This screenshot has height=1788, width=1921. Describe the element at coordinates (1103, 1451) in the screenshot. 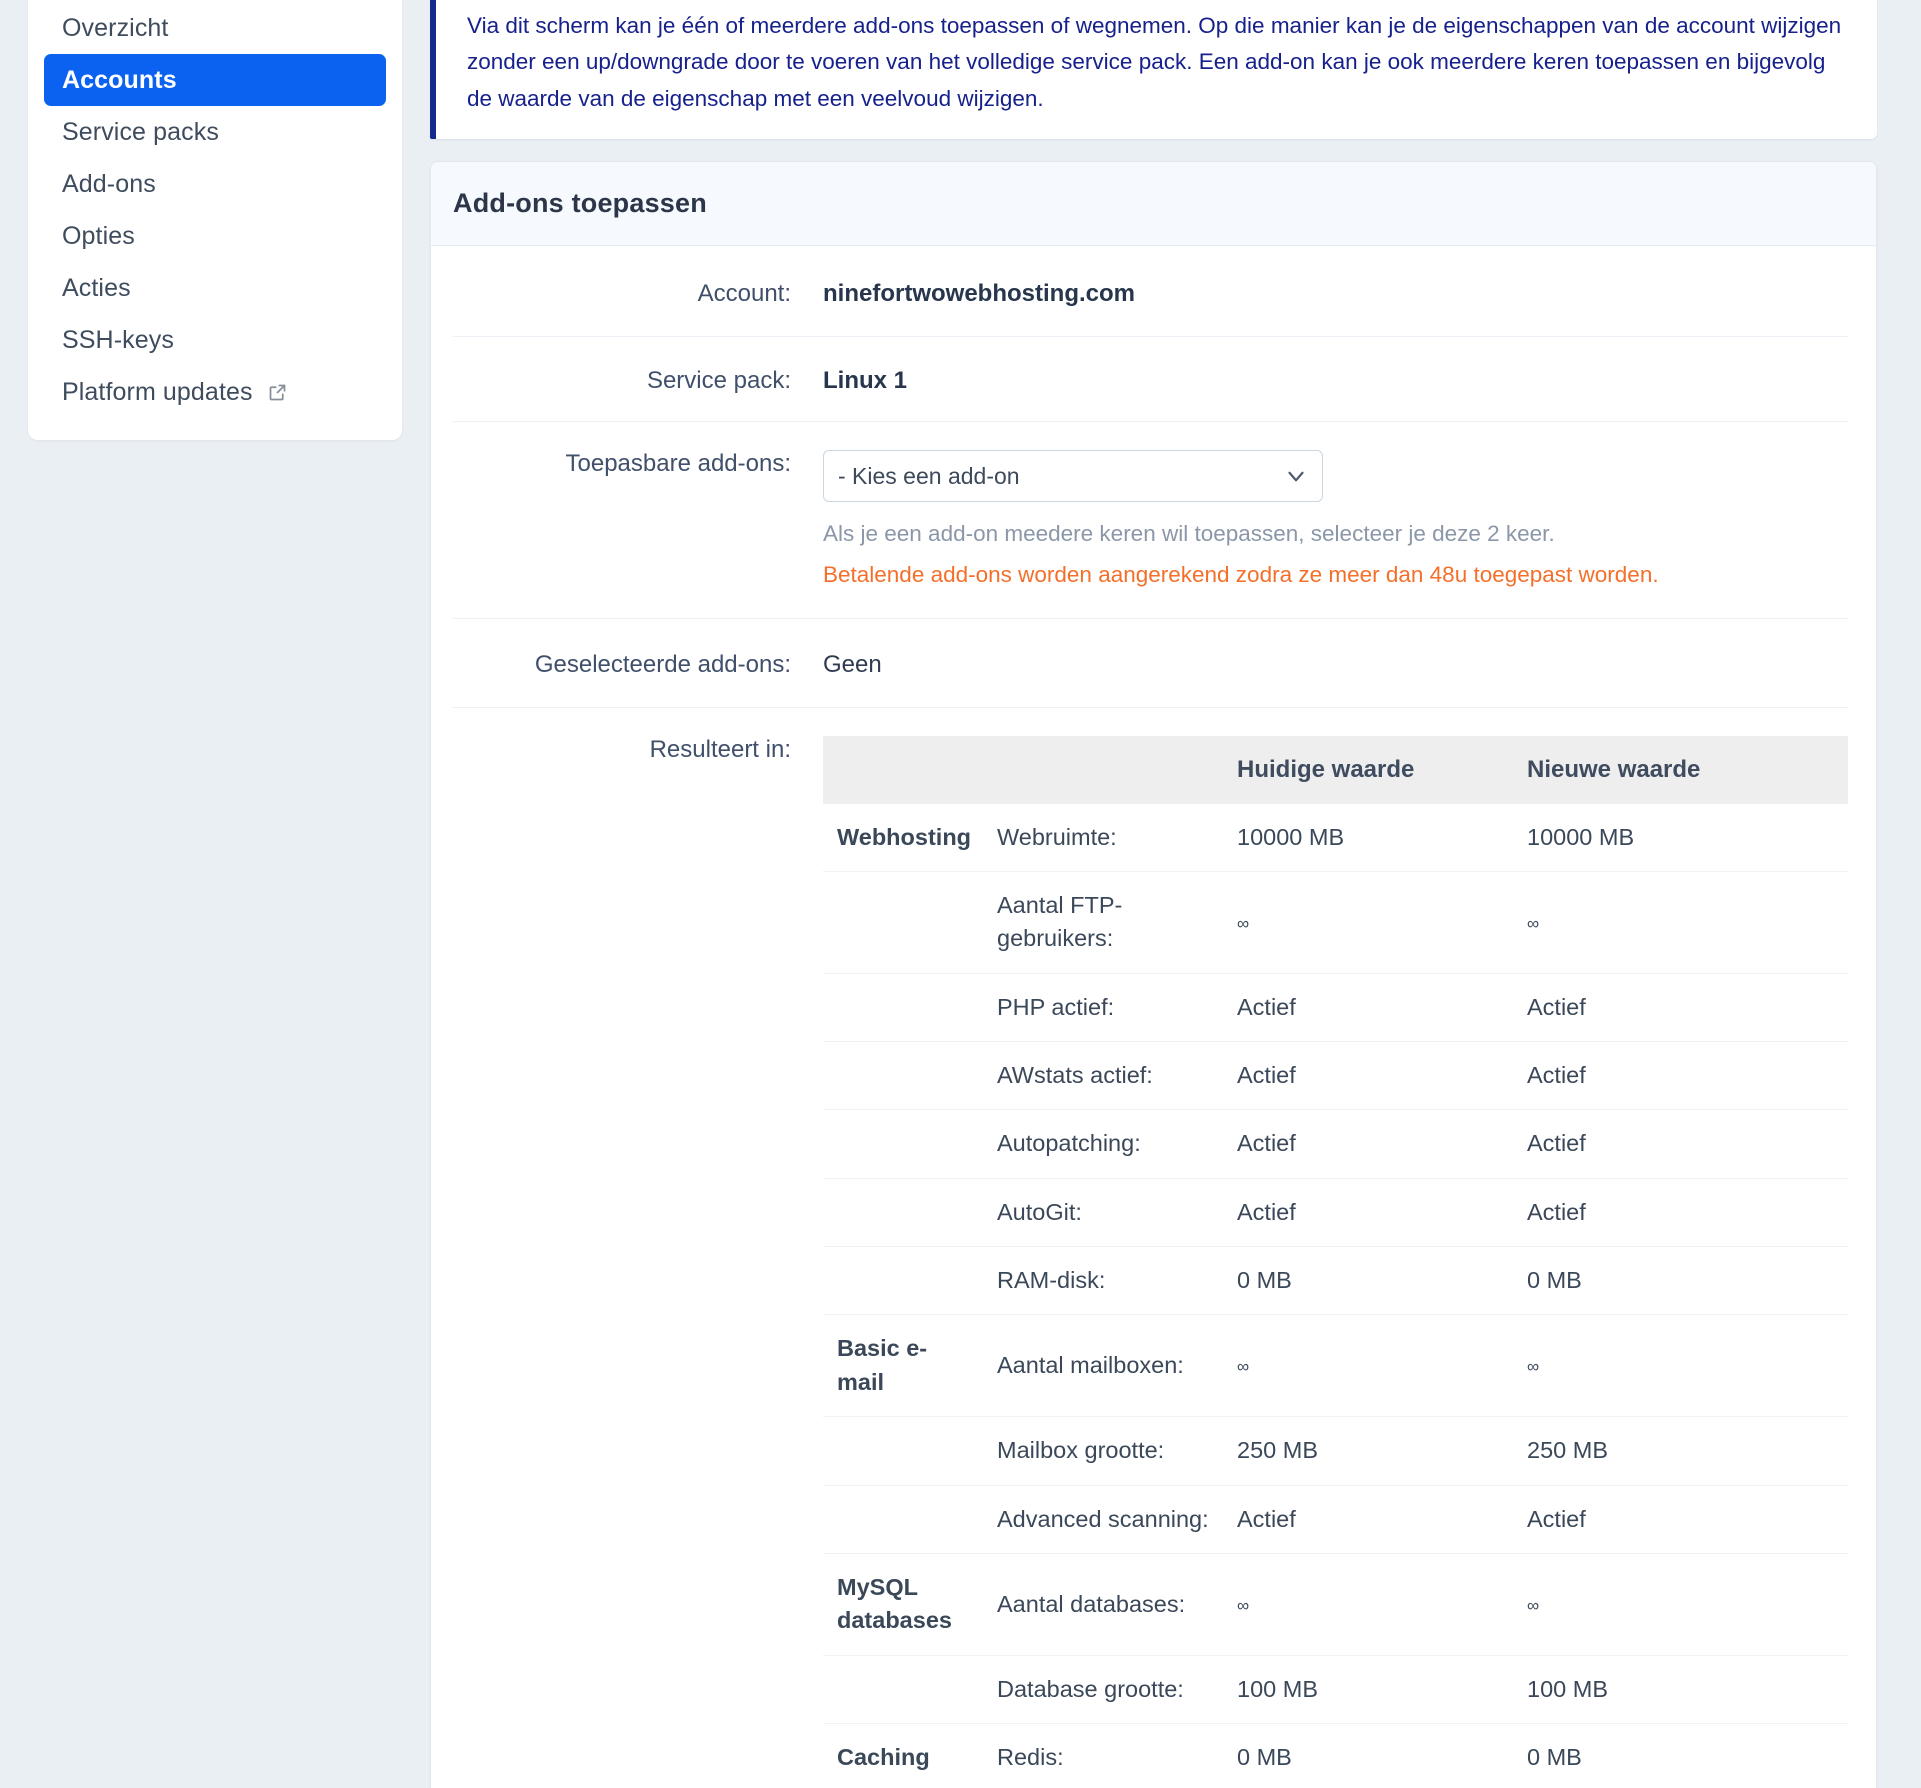

I see `cell-property: Mailbox grootte:` at that location.